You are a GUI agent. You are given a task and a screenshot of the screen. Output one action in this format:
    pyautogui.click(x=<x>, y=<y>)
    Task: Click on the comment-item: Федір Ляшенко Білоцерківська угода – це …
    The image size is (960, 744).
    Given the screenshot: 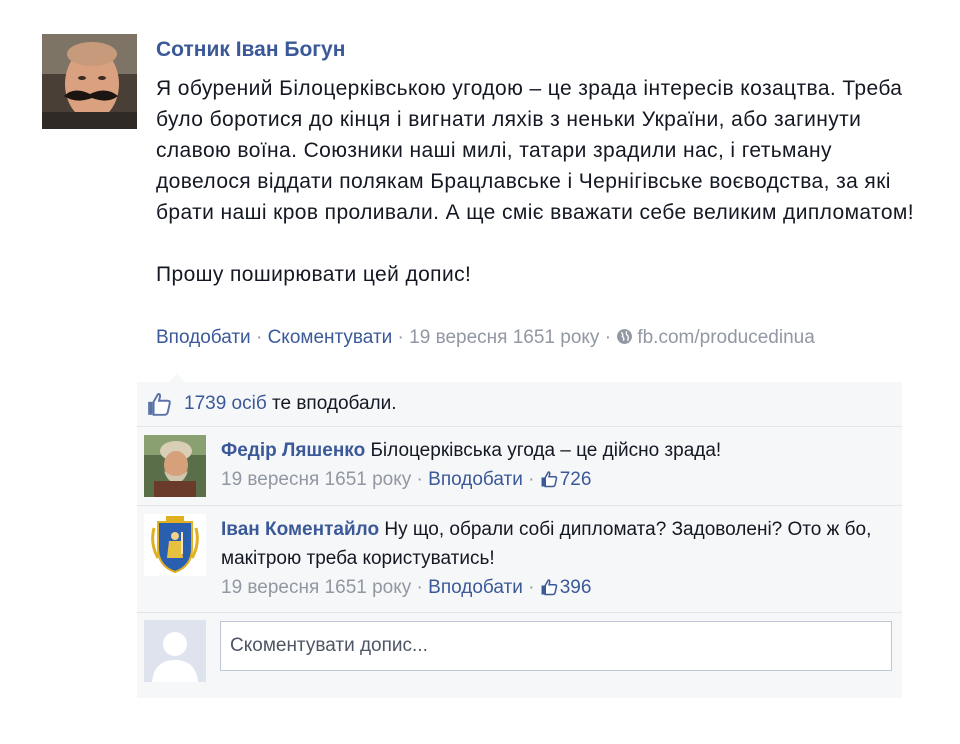 What is the action you would take?
    pyautogui.click(x=519, y=466)
    